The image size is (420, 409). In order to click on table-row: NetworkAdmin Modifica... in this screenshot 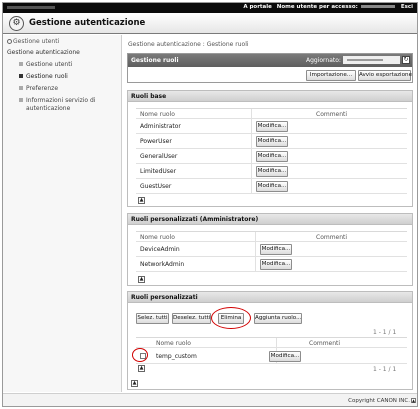, I will do `click(271, 264)`.